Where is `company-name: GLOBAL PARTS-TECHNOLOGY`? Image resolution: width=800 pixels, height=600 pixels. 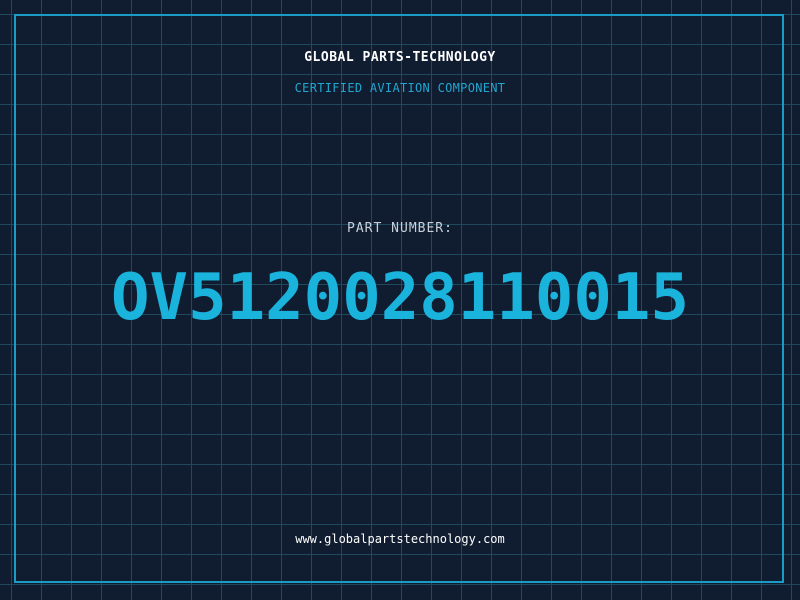 company-name: GLOBAL PARTS-TECHNOLOGY is located at coordinates (400, 57).